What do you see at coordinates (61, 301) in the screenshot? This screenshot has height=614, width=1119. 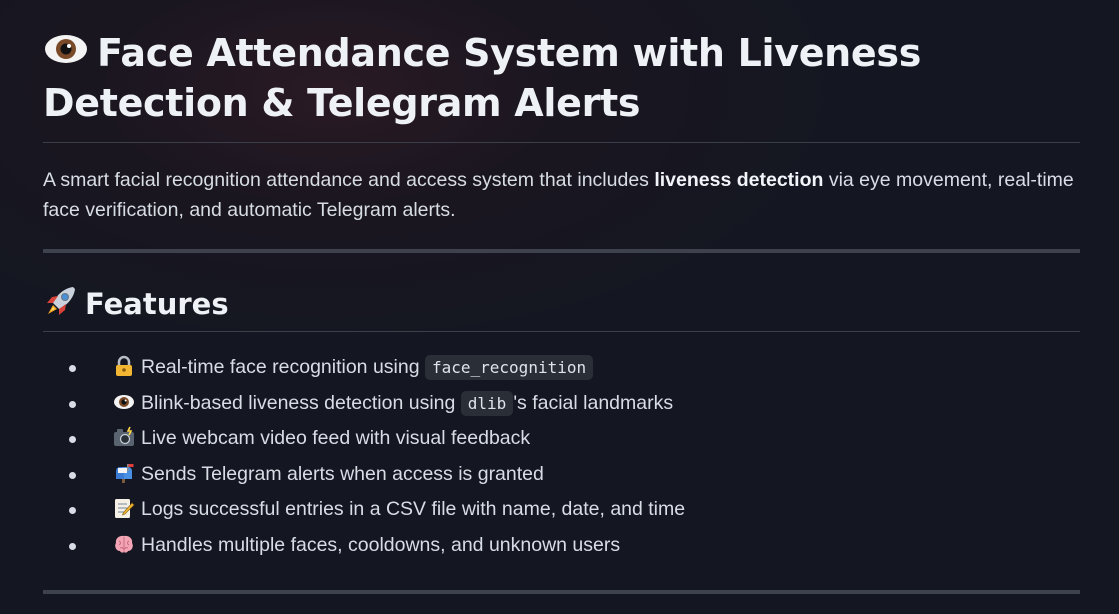 I see `rocket-icon` at bounding box center [61, 301].